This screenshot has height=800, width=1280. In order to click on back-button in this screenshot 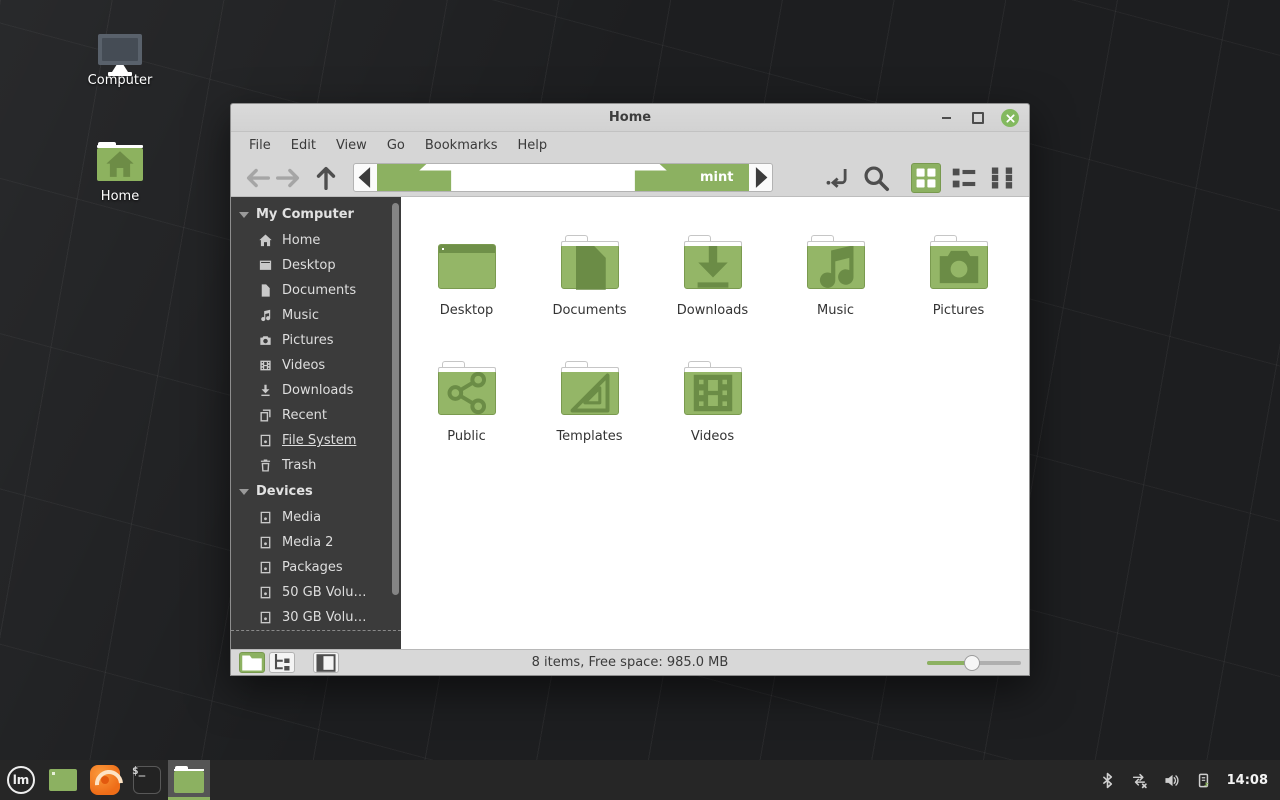, I will do `click(258, 178)`.